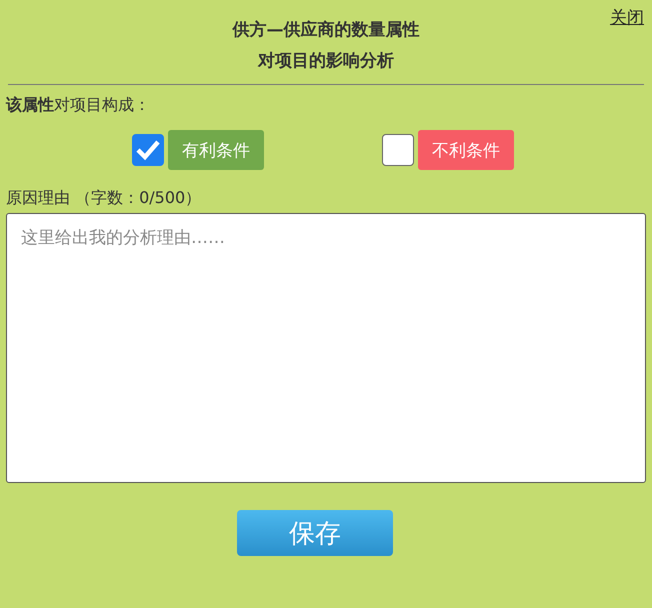 The height and width of the screenshot is (608, 652). Describe the element at coordinates (466, 150) in the screenshot. I see `condition-button: 不利条件` at that location.